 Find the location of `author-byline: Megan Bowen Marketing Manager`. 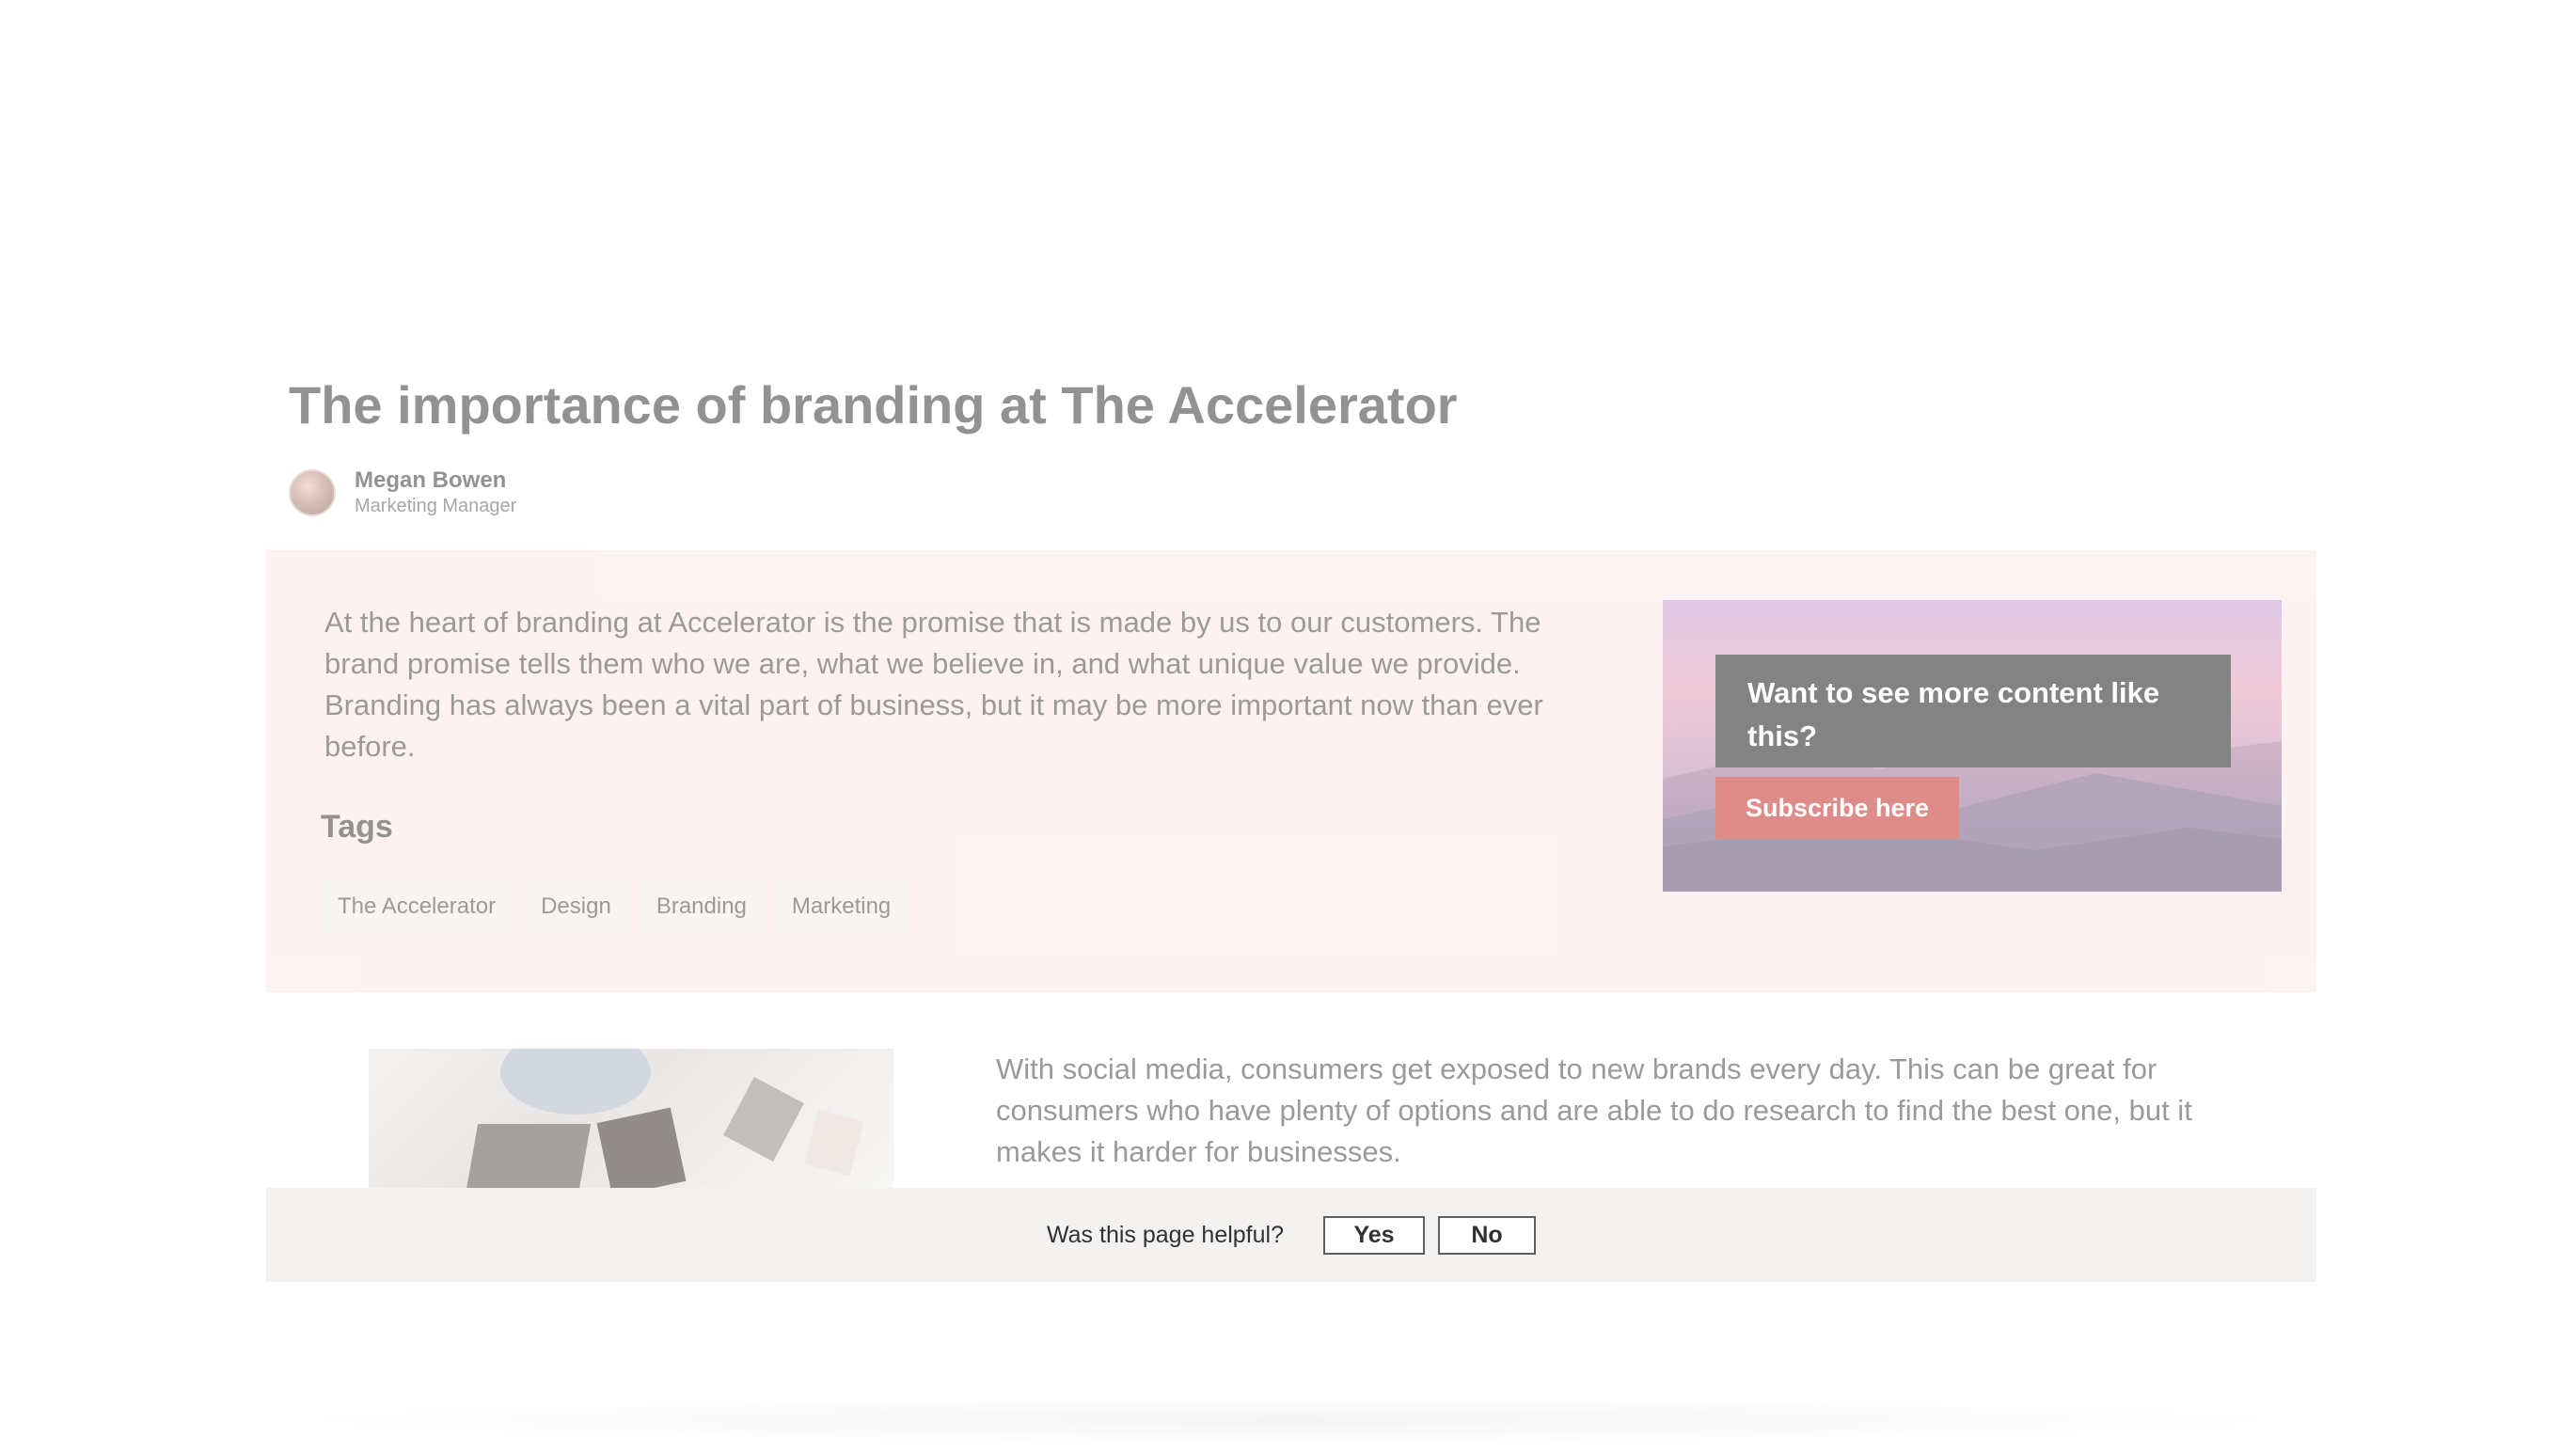

author-byline: Megan Bowen Marketing Manager is located at coordinates (402, 492).